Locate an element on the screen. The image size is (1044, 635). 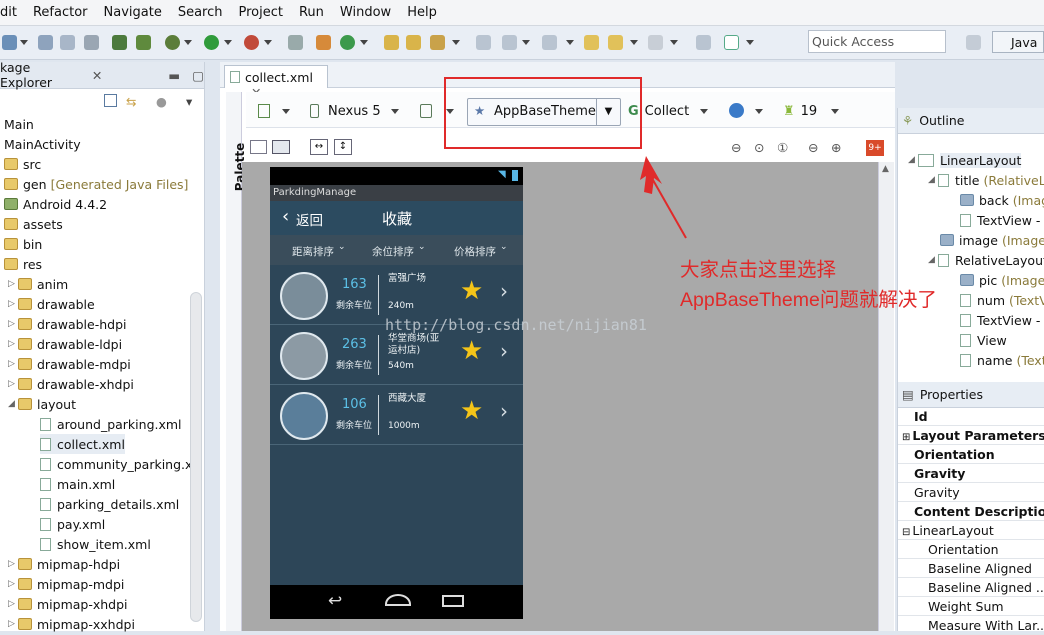
tree-item: around_parking.xml is located at coordinates (111, 424).